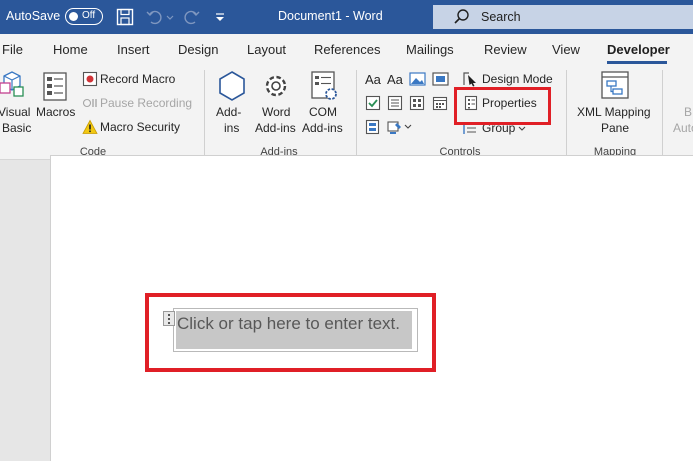 The height and width of the screenshot is (461, 693). I want to click on tab-review: Review, so click(505, 49).